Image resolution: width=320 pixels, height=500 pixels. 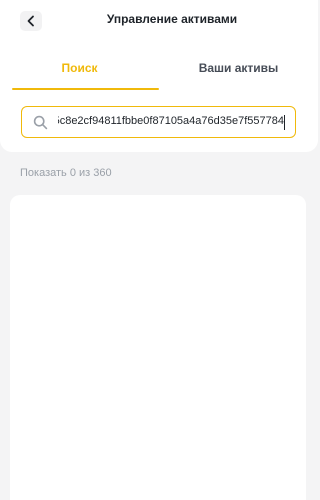 I want to click on search-icon, so click(x=40, y=122).